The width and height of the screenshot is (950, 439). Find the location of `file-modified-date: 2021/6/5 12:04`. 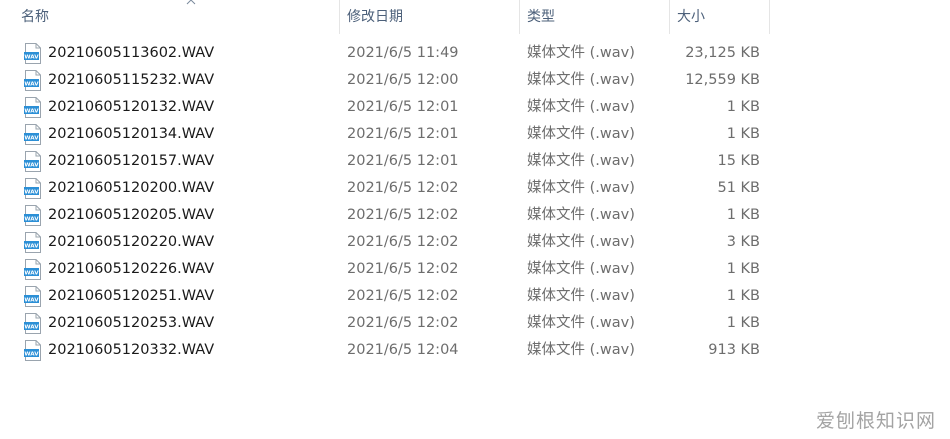

file-modified-date: 2021/6/5 12:04 is located at coordinates (403, 350).